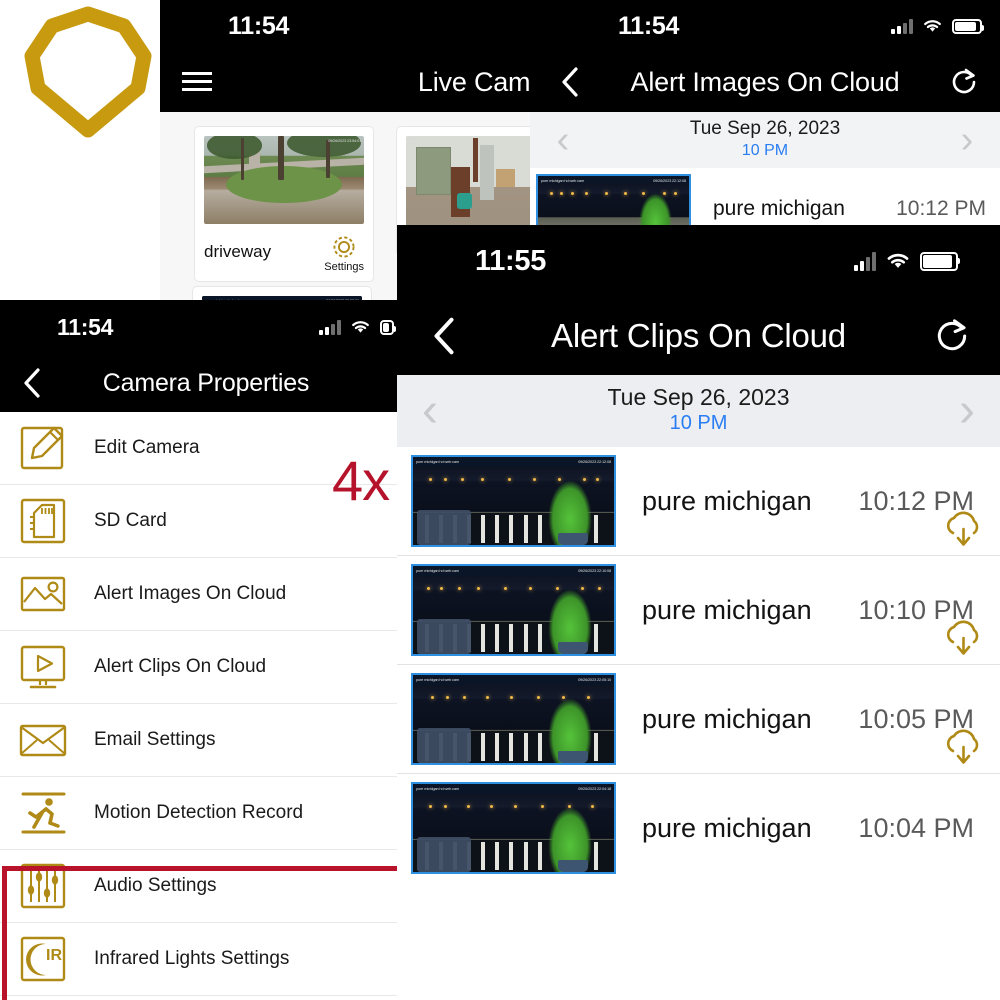 The width and height of the screenshot is (1000, 1000). What do you see at coordinates (594, 679) in the screenshot?
I see `overlay-timestamp: 09/26/2023 22:05:10` at bounding box center [594, 679].